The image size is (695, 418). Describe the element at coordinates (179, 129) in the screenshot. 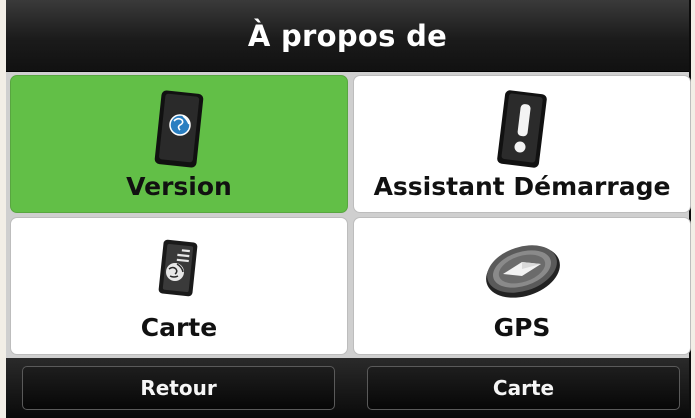

I see `globe-card-icon` at that location.